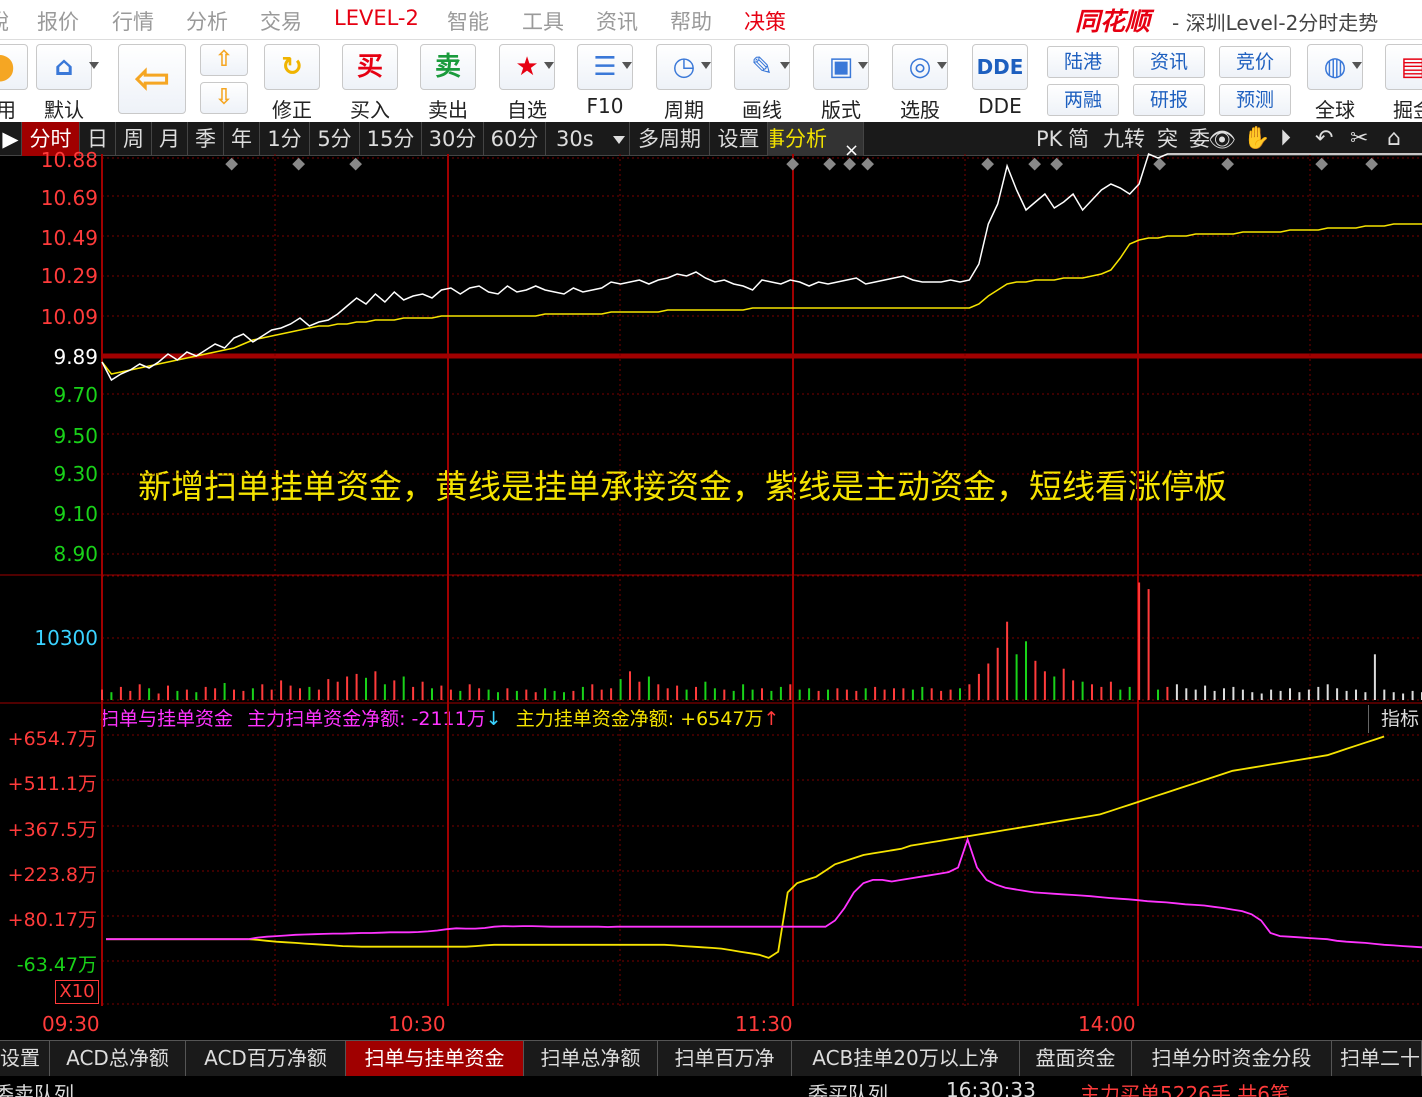  Describe the element at coordinates (515, 139) in the screenshot. I see `tab-60min: 60分` at that location.